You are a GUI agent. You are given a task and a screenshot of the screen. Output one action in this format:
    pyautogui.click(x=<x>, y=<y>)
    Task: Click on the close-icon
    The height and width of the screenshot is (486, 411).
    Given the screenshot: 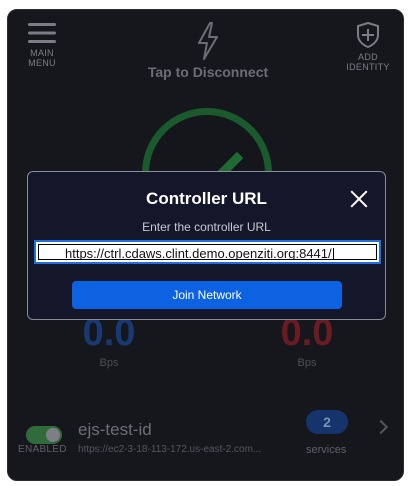 What is the action you would take?
    pyautogui.click(x=359, y=199)
    